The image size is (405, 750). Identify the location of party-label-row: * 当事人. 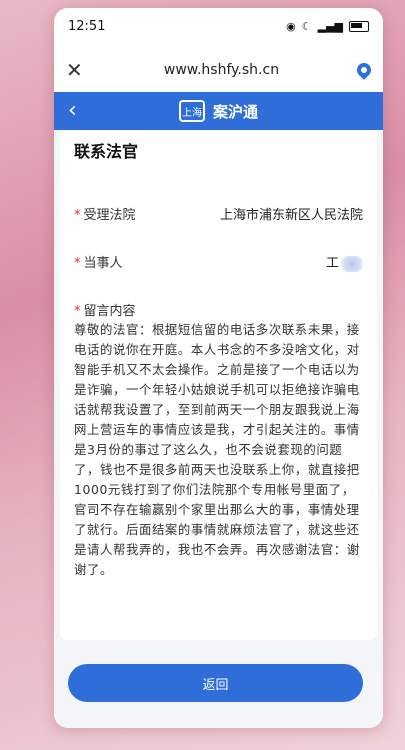
(98, 261).